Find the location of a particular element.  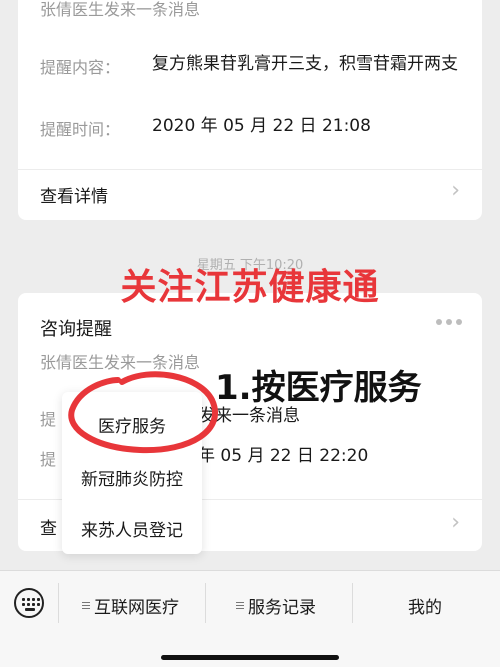

more-options-icon is located at coordinates (449, 322).